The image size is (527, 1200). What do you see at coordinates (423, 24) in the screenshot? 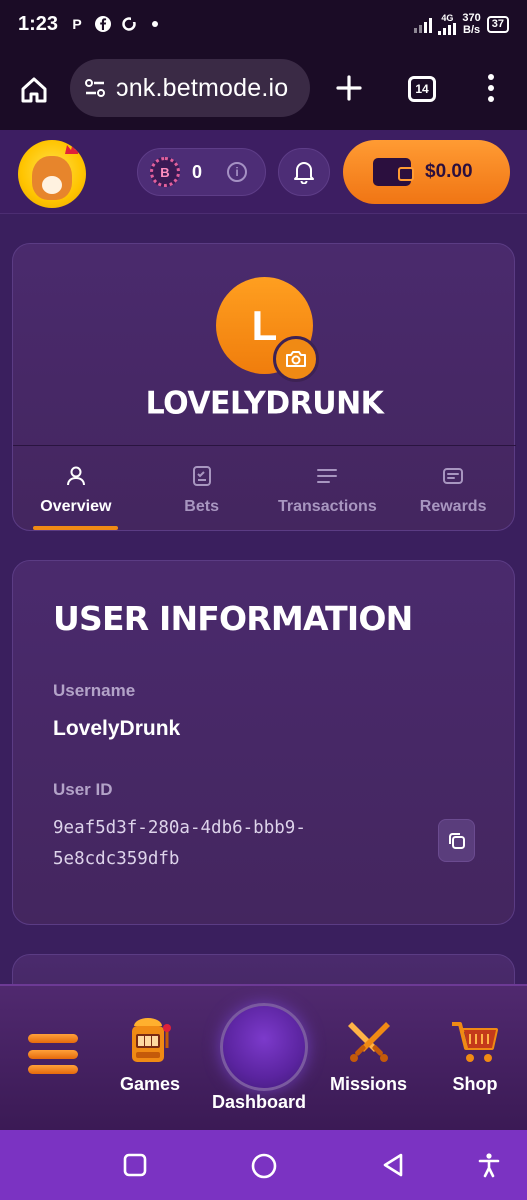
I see `signal-icon` at bounding box center [423, 24].